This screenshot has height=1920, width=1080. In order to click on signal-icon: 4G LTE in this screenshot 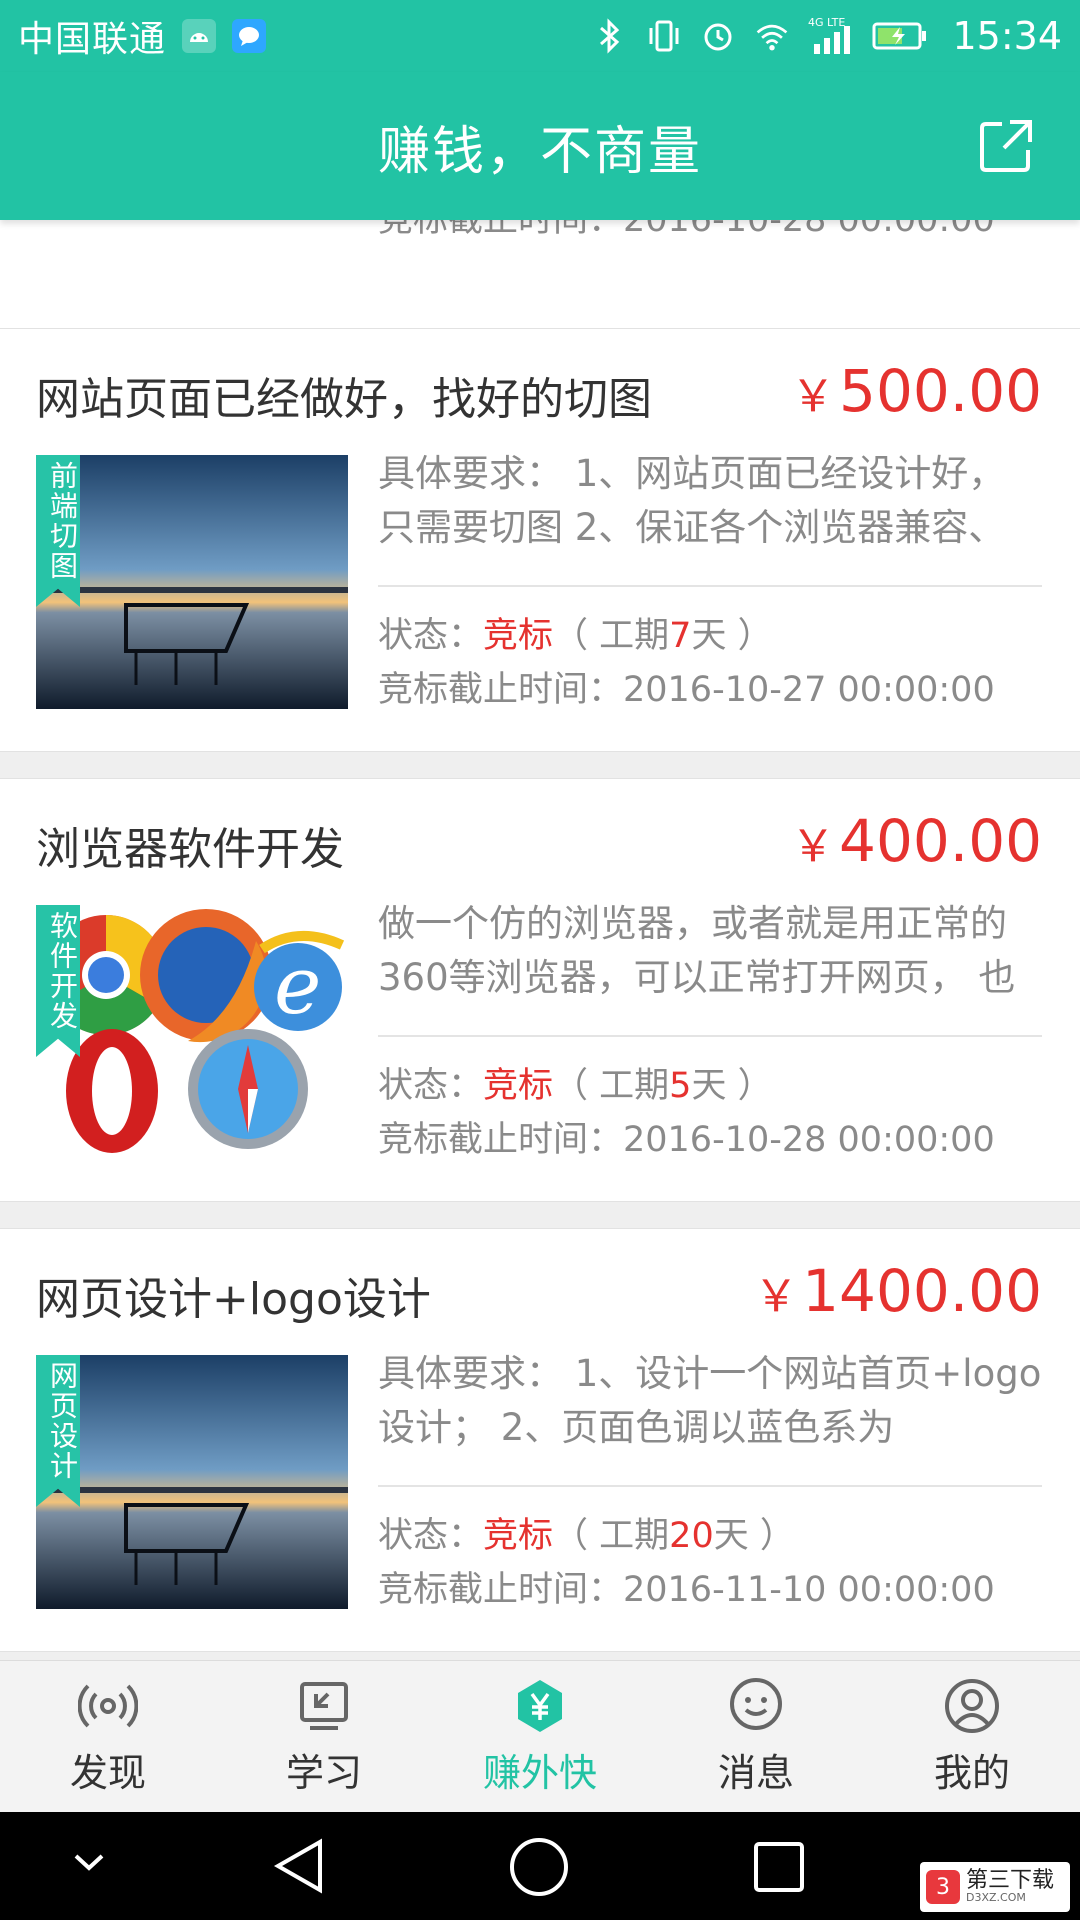, I will do `click(831, 35)`.